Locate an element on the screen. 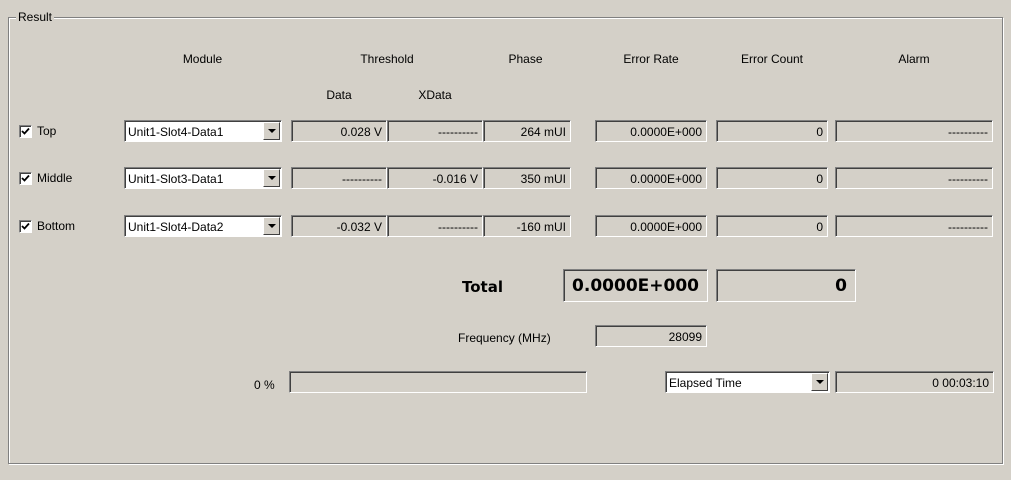  threshold-data-middle: ---------- is located at coordinates (339, 178).